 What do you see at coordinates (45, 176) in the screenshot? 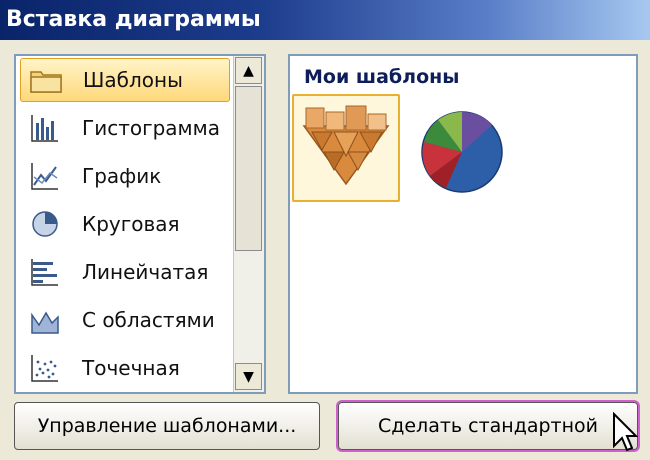
I see `line-chart-icon` at bounding box center [45, 176].